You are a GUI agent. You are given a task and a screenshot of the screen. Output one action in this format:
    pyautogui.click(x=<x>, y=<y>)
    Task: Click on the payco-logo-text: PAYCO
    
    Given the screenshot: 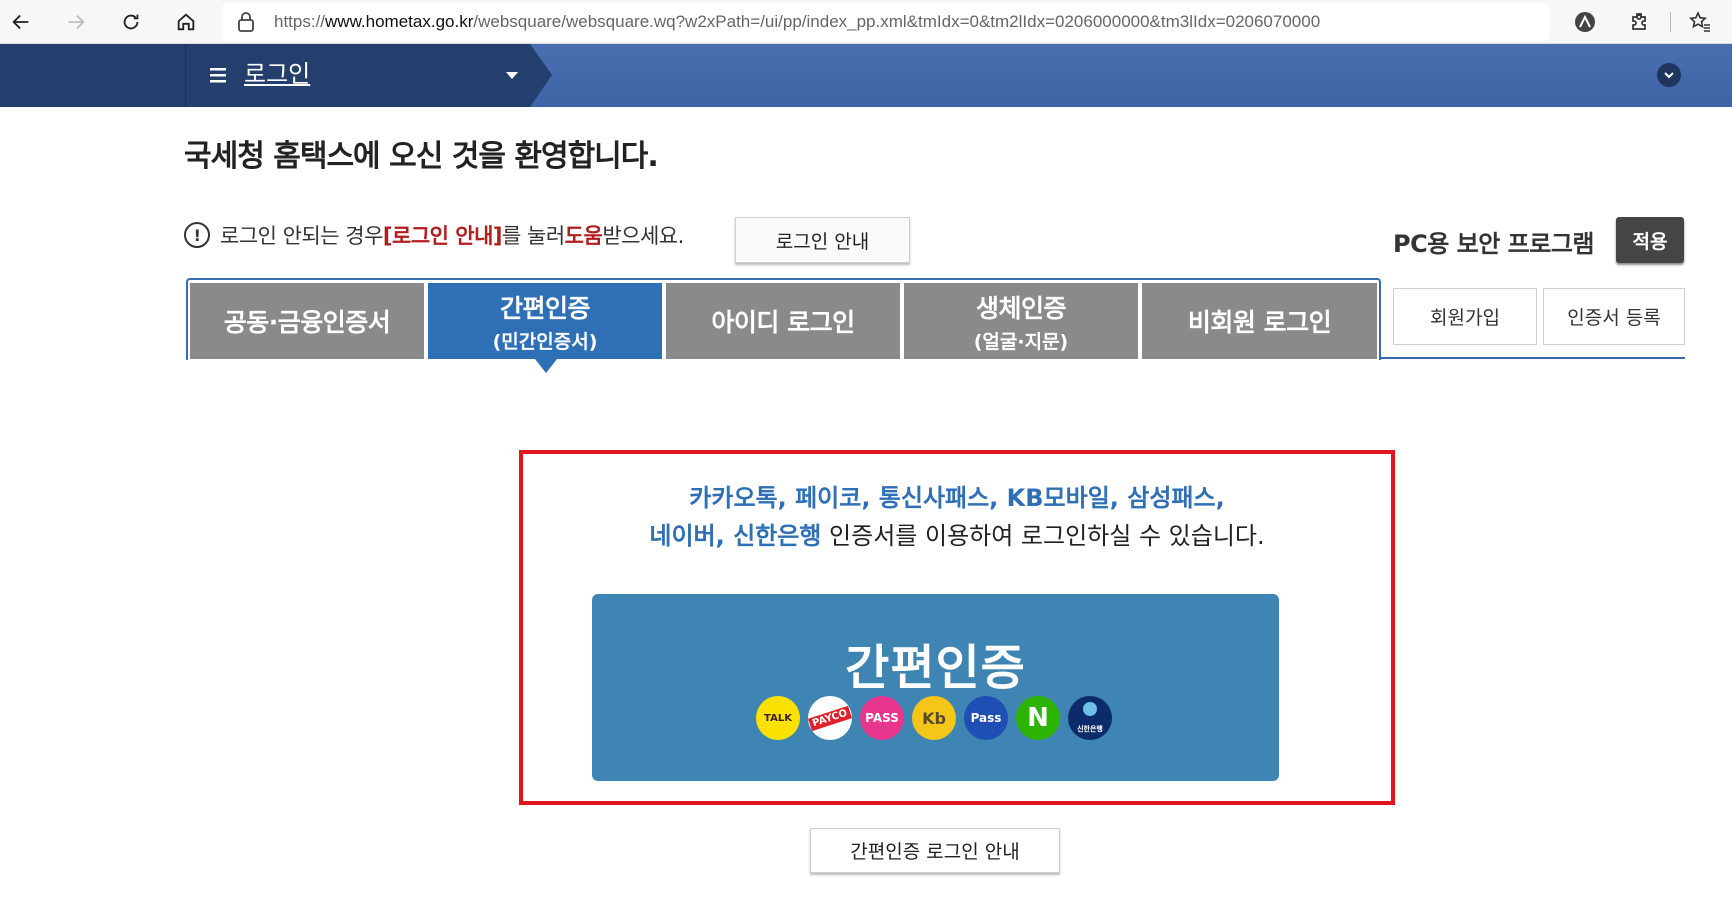 What is the action you would take?
    pyautogui.click(x=830, y=718)
    